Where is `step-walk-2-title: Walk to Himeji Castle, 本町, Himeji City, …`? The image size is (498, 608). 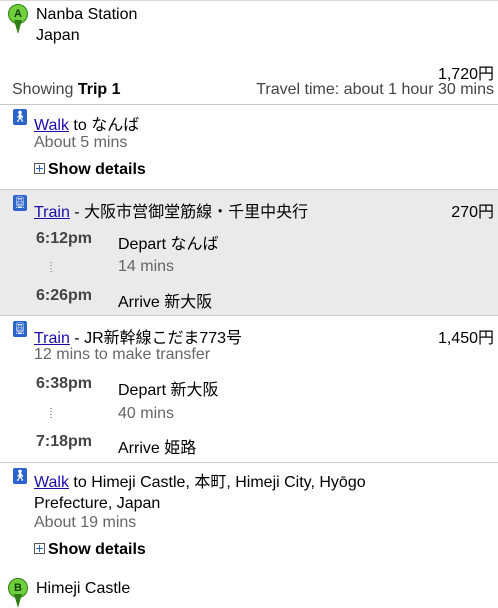
step-walk-2-title: Walk to Himeji Castle, 本町, Himeji City, … is located at coordinates (200, 493).